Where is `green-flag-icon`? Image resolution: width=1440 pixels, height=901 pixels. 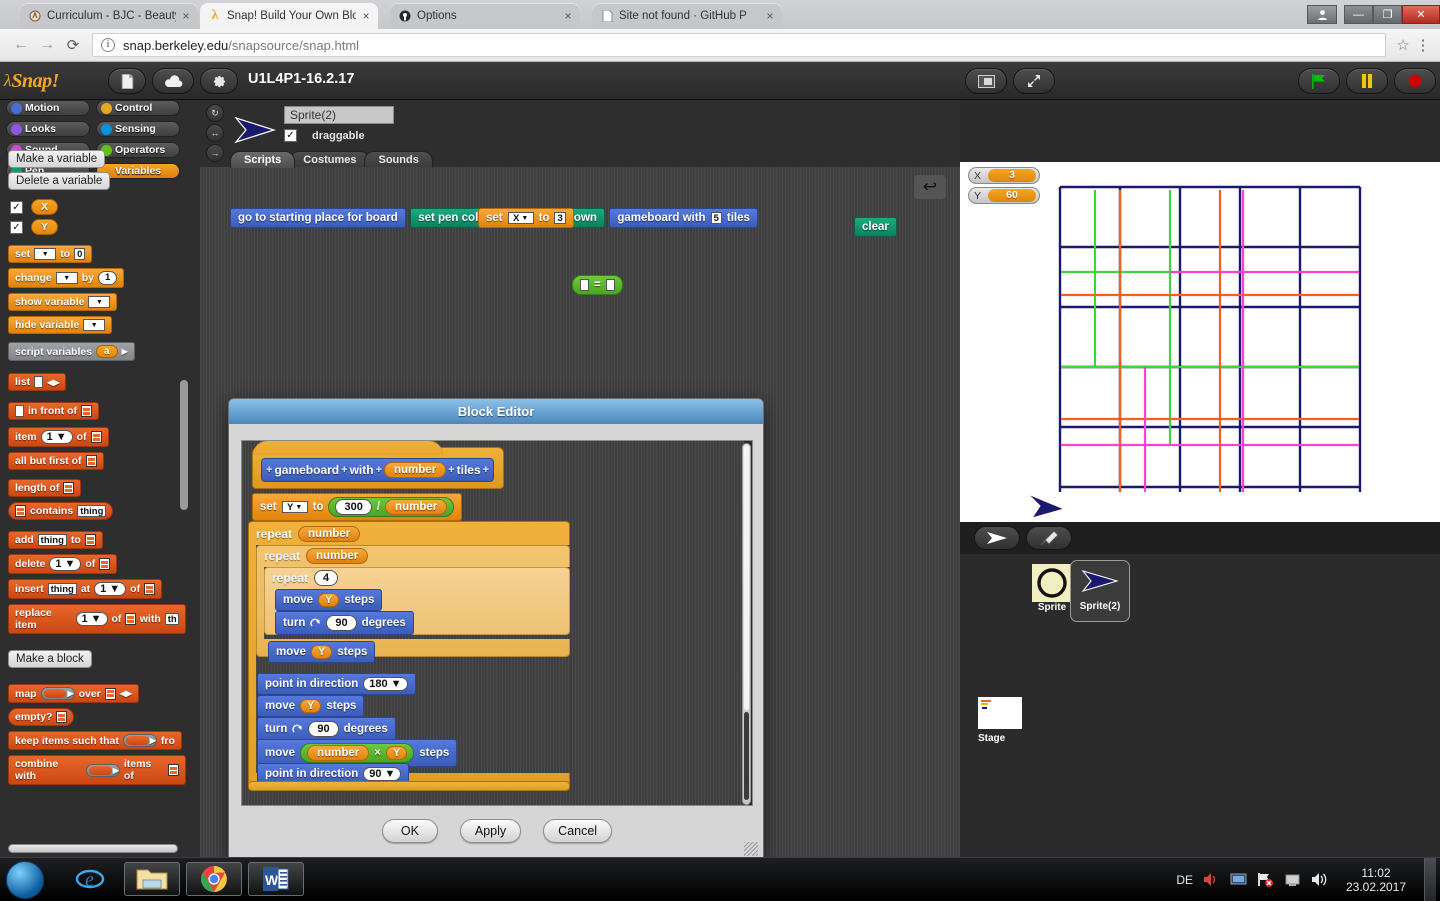 green-flag-icon is located at coordinates (1319, 81).